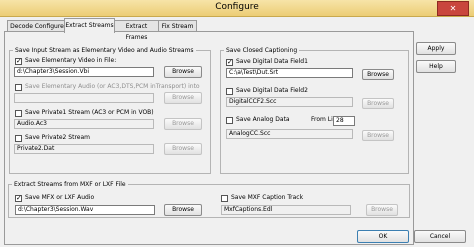 Image resolution: width=474 pixels, height=247 pixels. Describe the element at coordinates (272, 90) in the screenshot. I see `data-field2-label: Save Digital Data Field2` at that location.